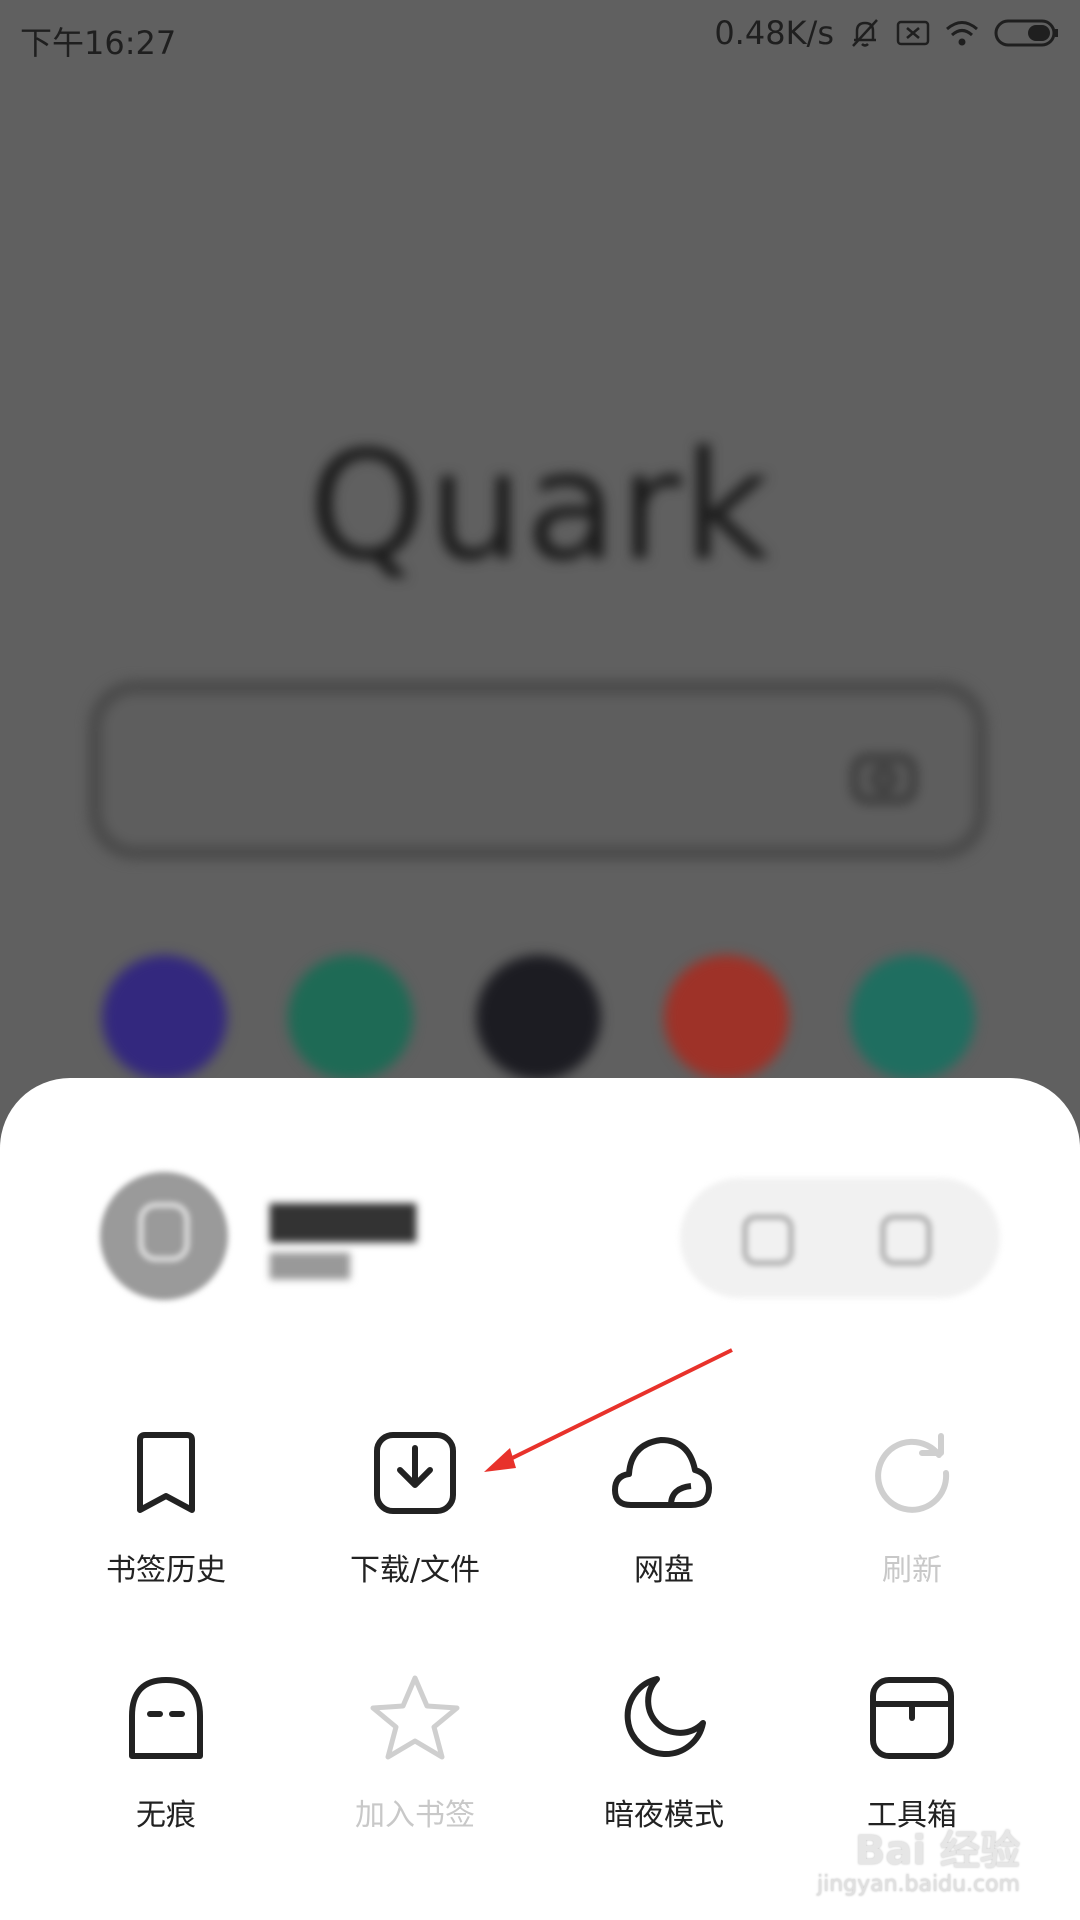  What do you see at coordinates (918, 1884) in the screenshot?
I see `watermark-url: jingyan.baidu.com` at bounding box center [918, 1884].